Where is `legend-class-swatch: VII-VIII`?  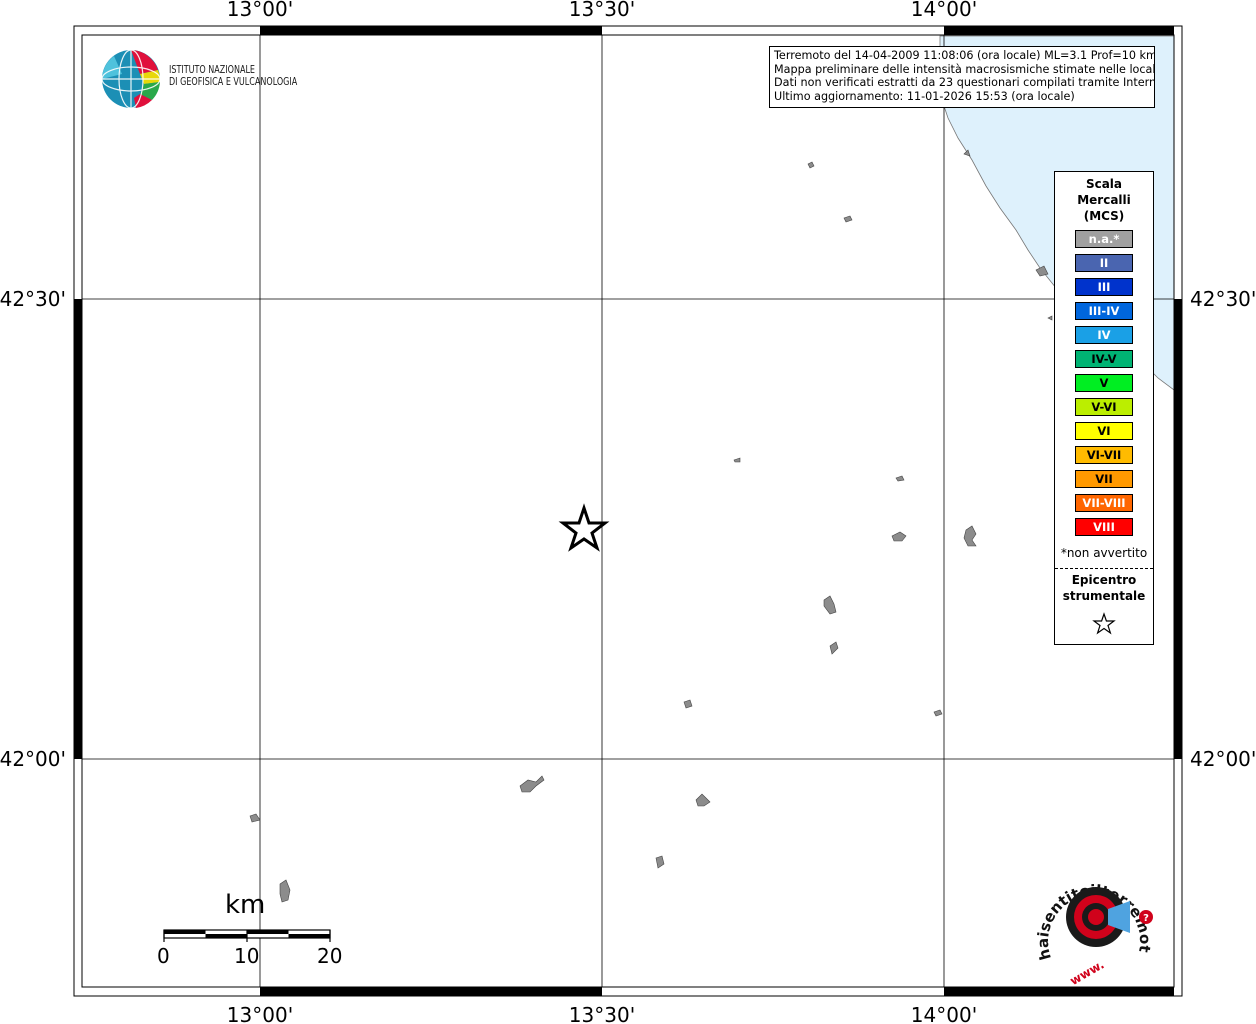 legend-class-swatch: VII-VIII is located at coordinates (1104, 503).